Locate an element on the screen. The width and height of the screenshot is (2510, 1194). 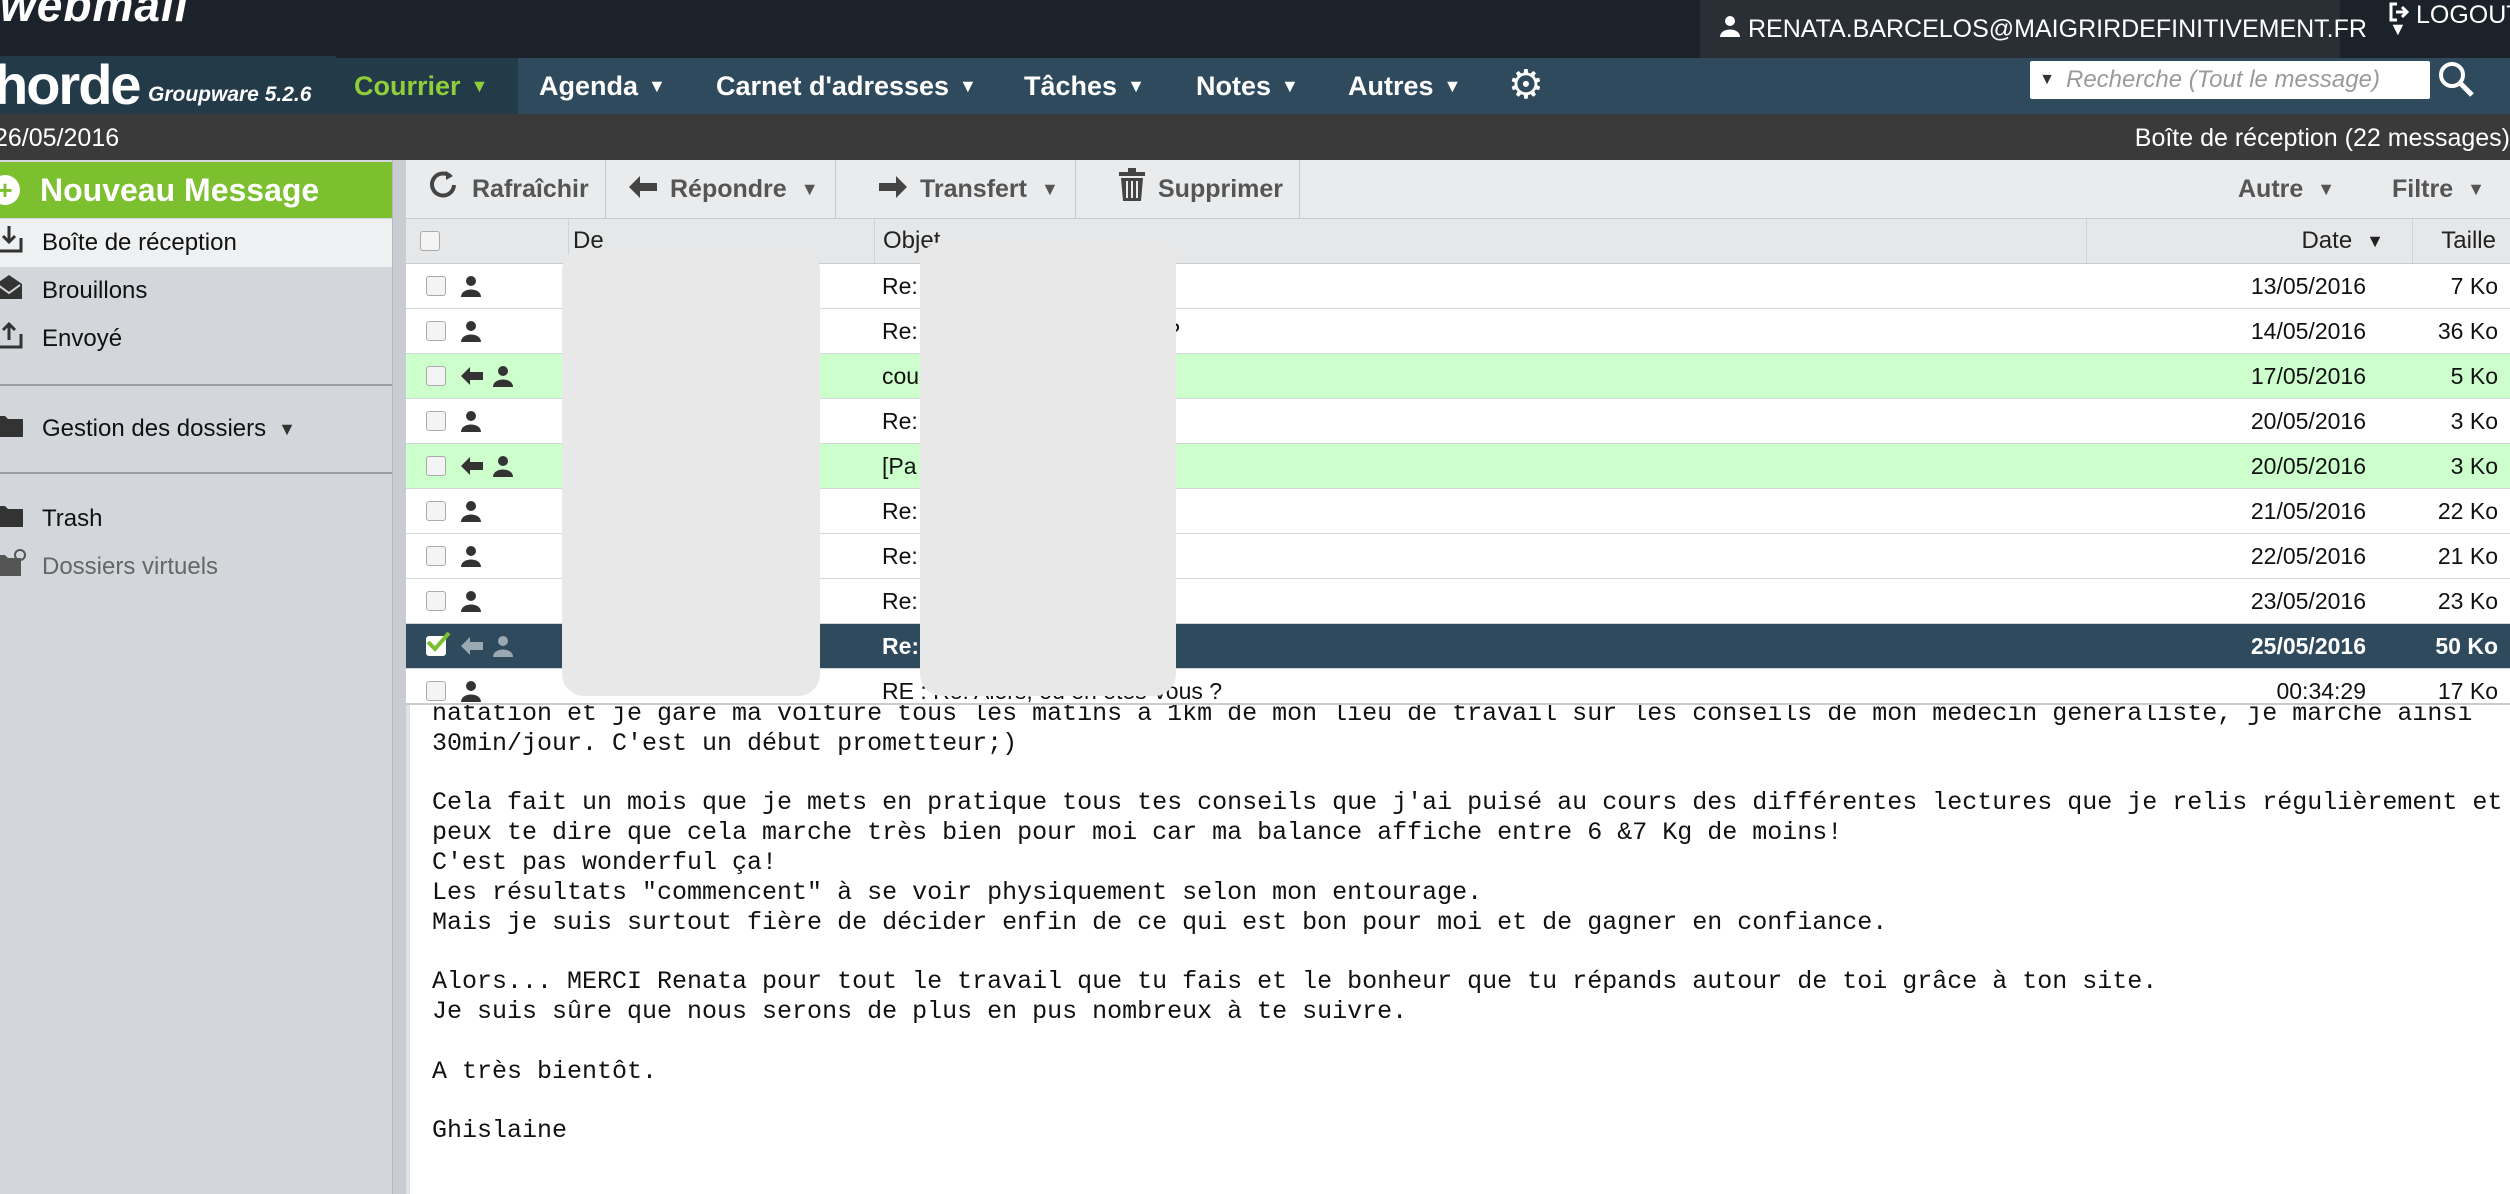
nav-agenda: Agenda ▼ is located at coordinates (602, 86).